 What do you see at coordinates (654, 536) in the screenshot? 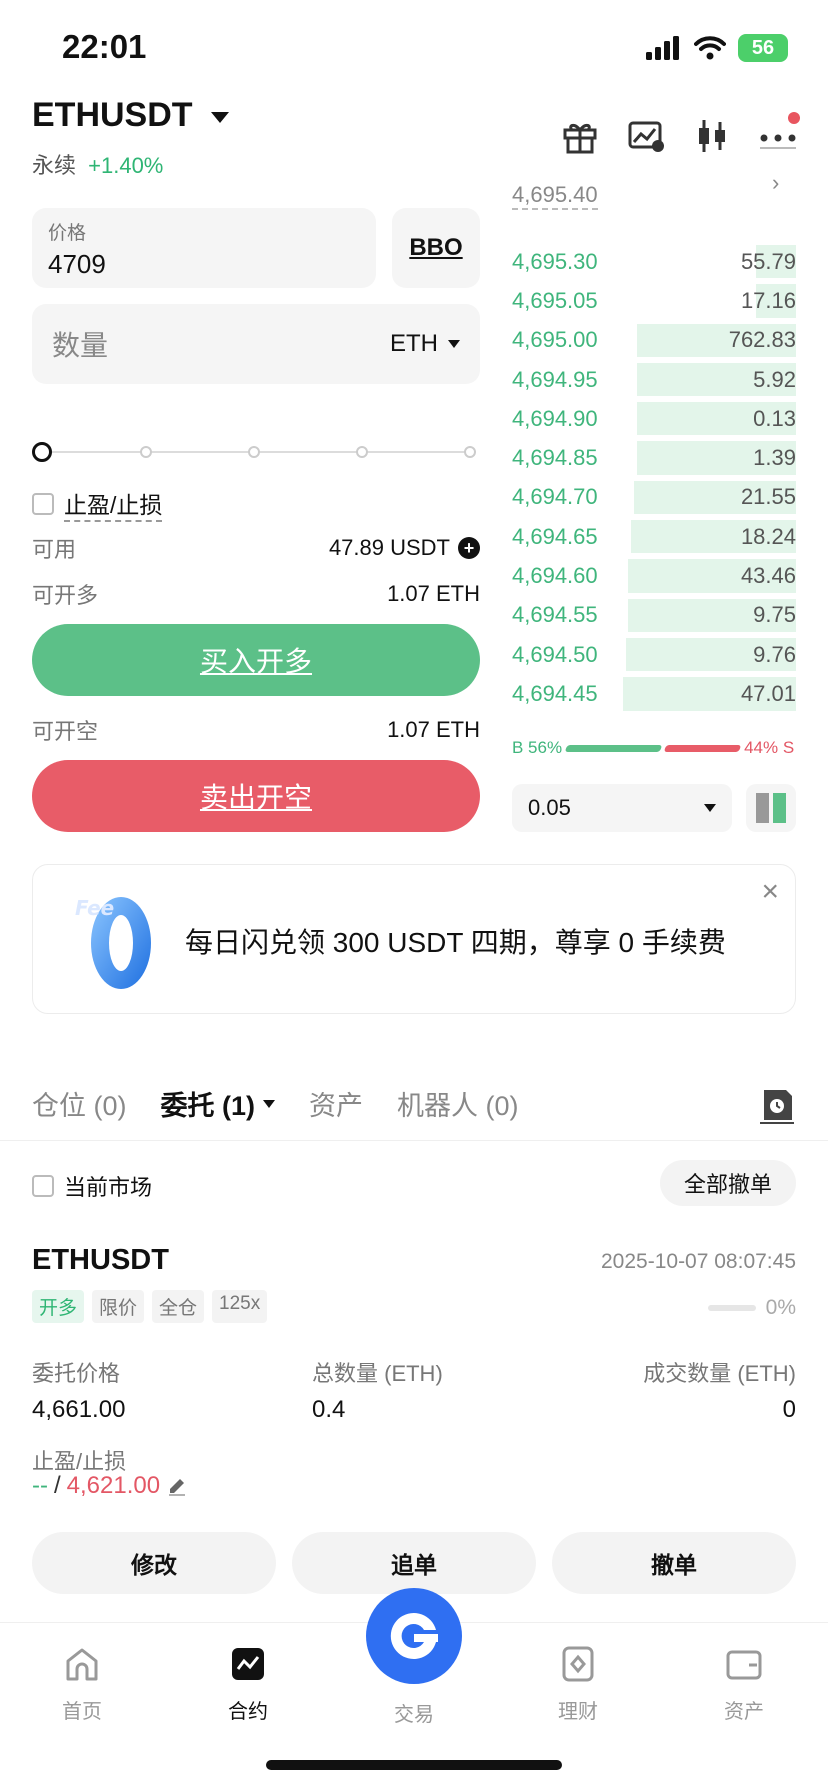
I see `orderbook-row: 4,694.65 18.24` at bounding box center [654, 536].